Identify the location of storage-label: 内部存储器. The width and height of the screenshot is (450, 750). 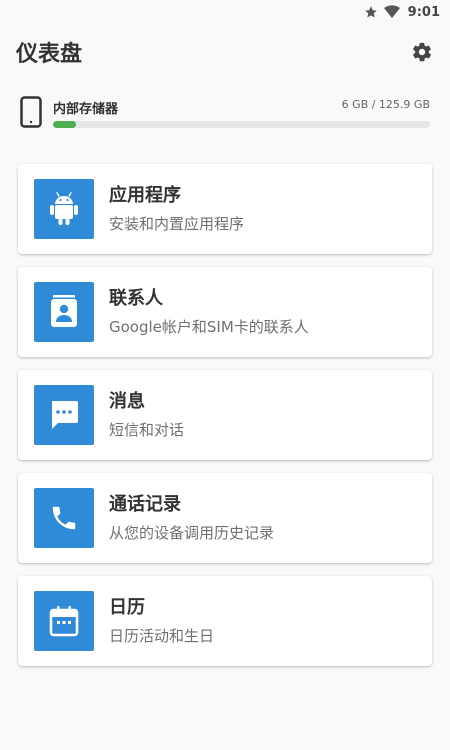
(86, 109).